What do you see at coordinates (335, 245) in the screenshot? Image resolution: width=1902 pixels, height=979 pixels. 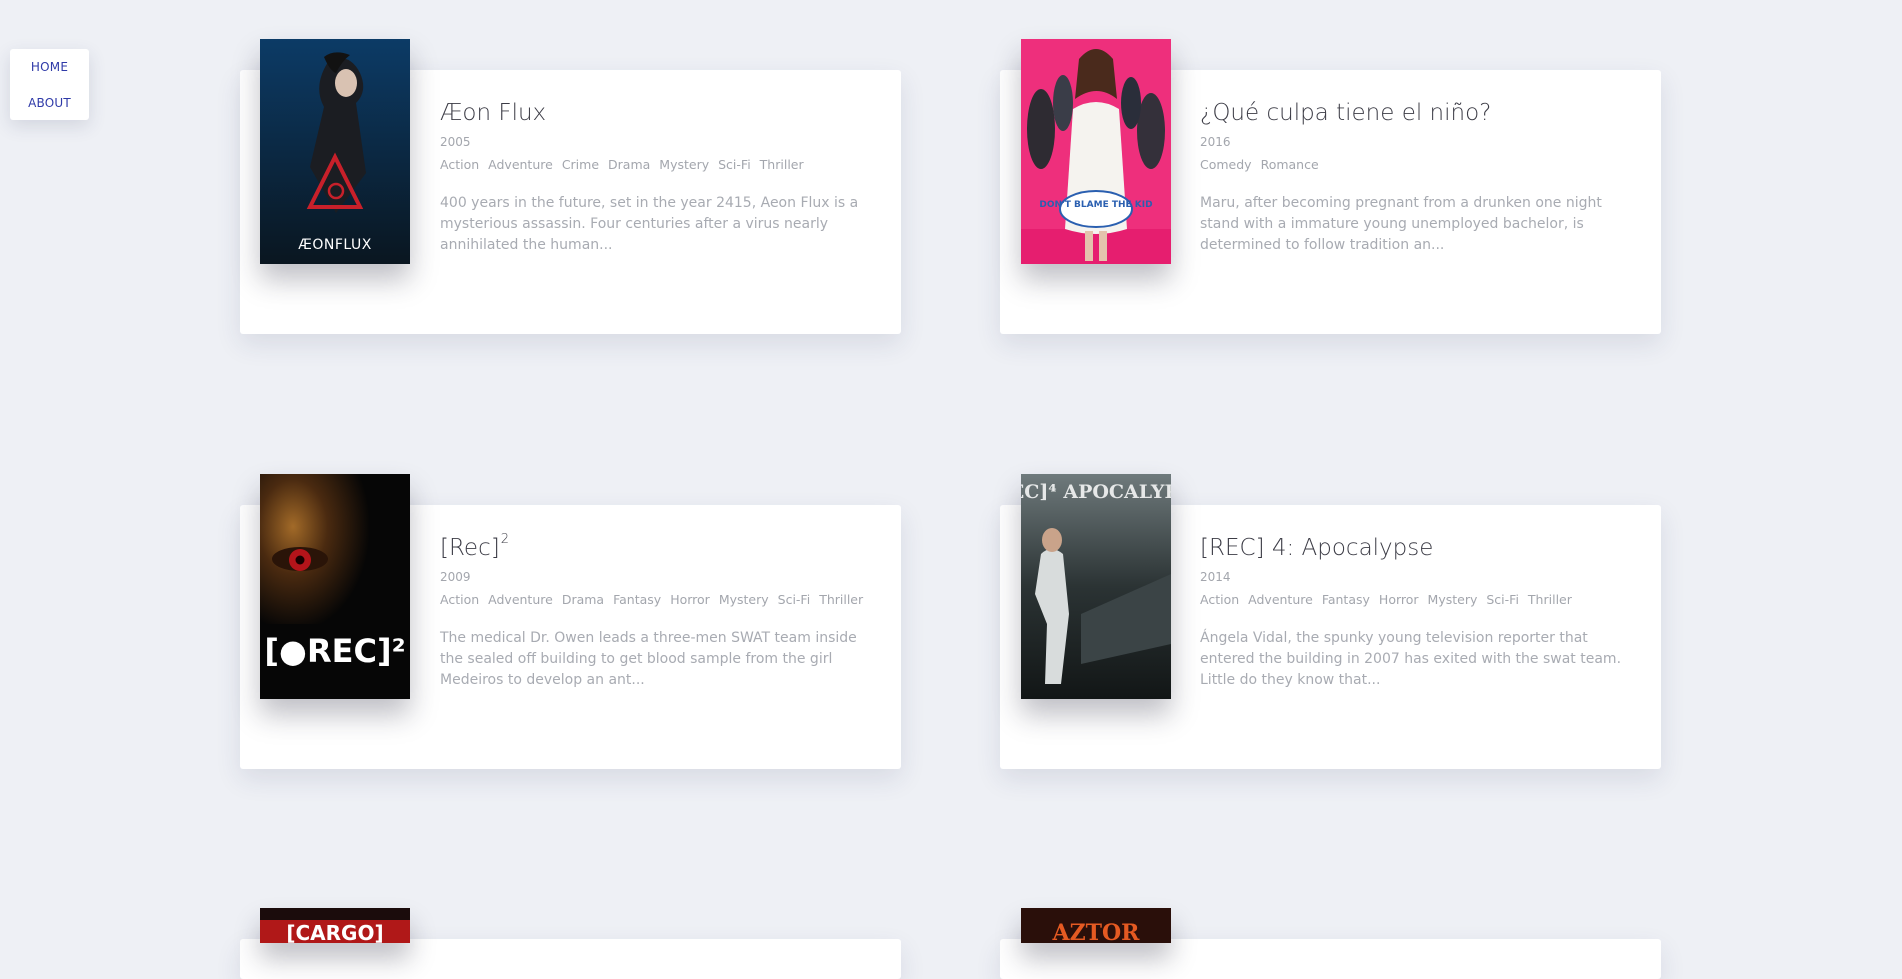 I see `poster-logo-text: ÆONFLUX` at bounding box center [335, 245].